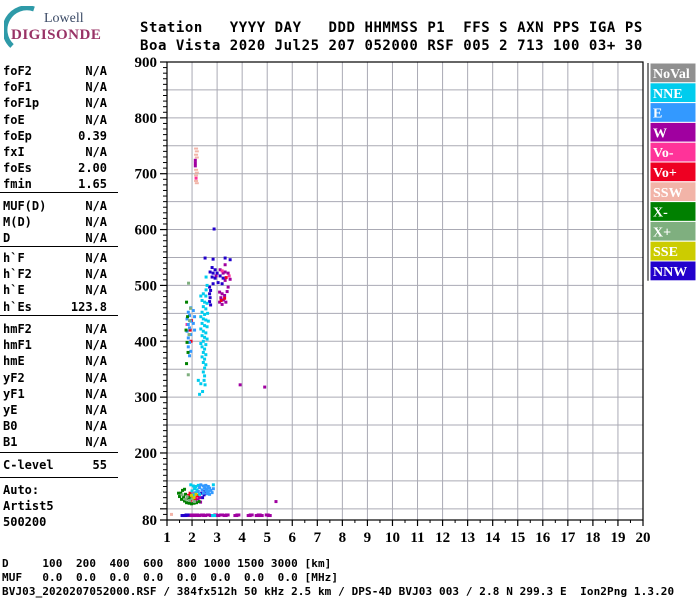  Describe the element at coordinates (242, 538) in the screenshot. I see `x-tick-label: 4` at that location.